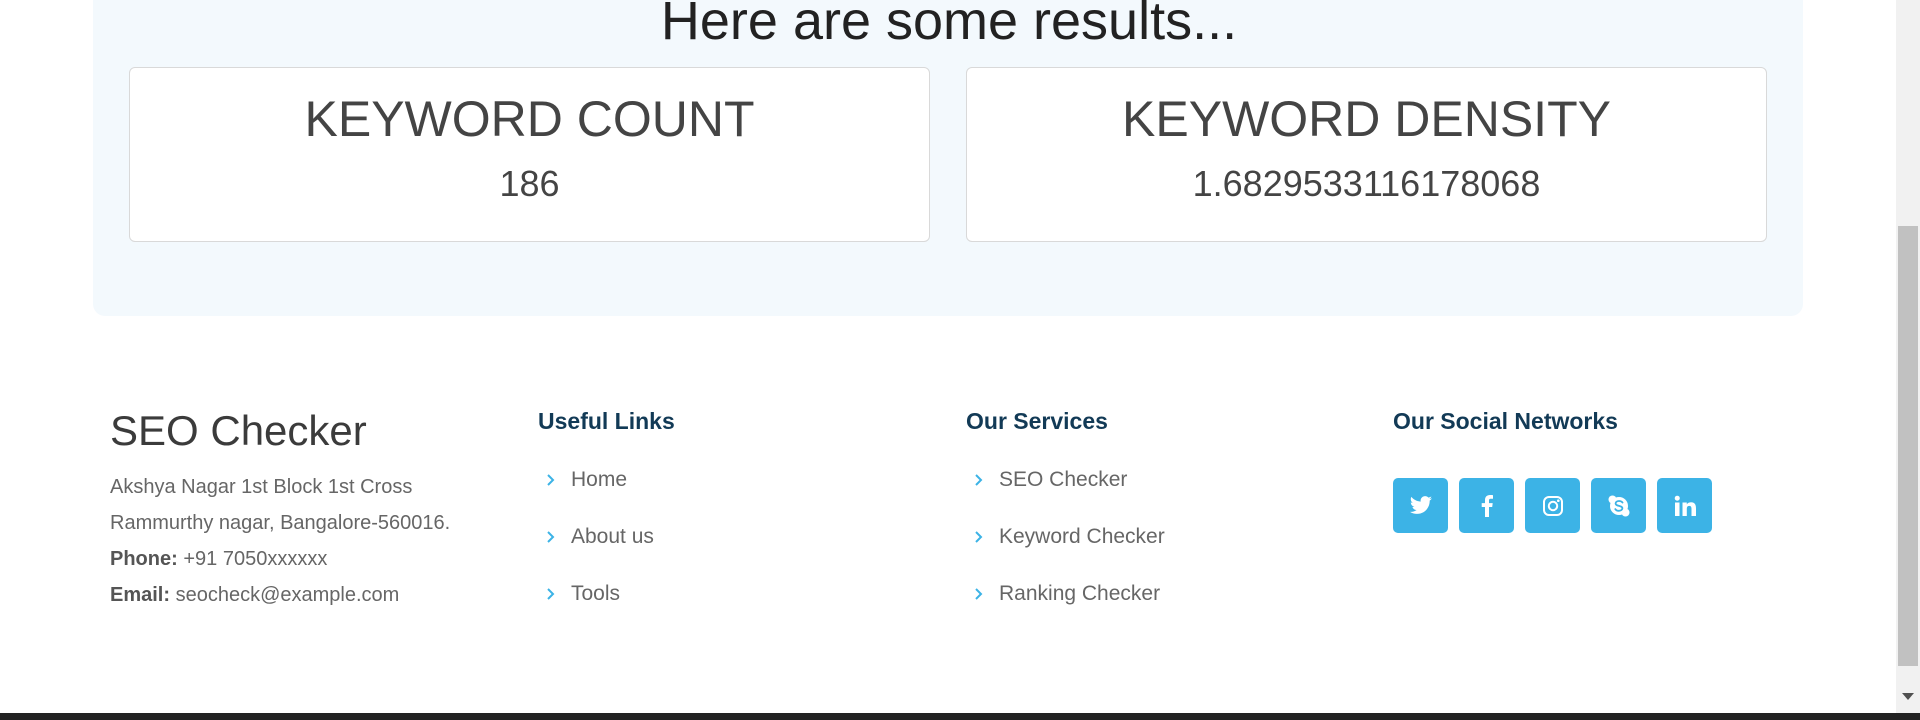  What do you see at coordinates (252, 559) in the screenshot?
I see `phone-value: +91 7050xxxxxx` at bounding box center [252, 559].